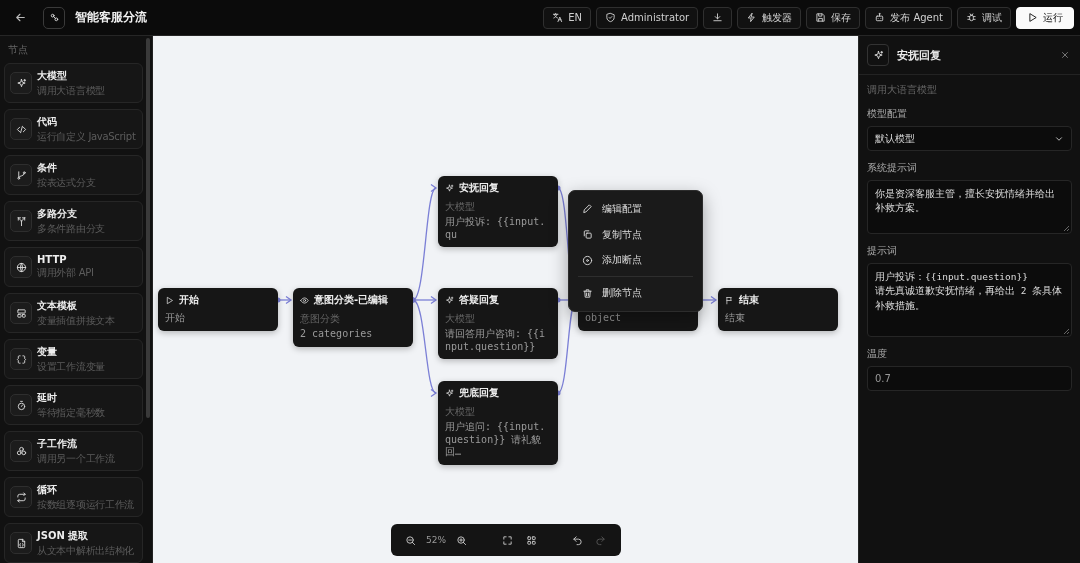 Image resolution: width=1080 pixels, height=563 pixels. What do you see at coordinates (20, 17) in the screenshot?
I see `back-arrow-icon` at bounding box center [20, 17].